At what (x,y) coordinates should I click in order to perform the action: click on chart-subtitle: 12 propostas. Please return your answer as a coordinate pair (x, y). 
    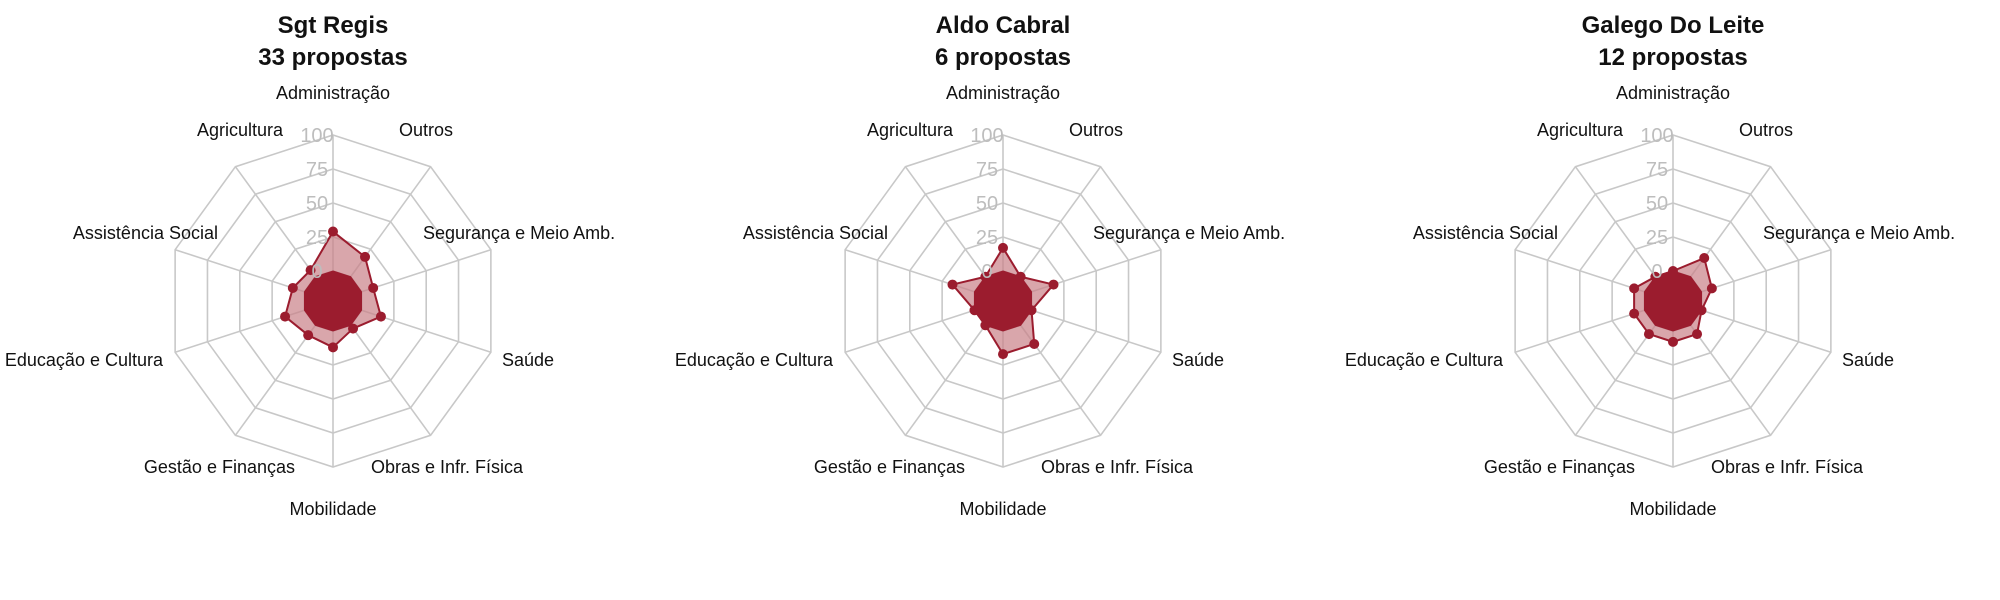
    Looking at the image, I should click on (1672, 57).